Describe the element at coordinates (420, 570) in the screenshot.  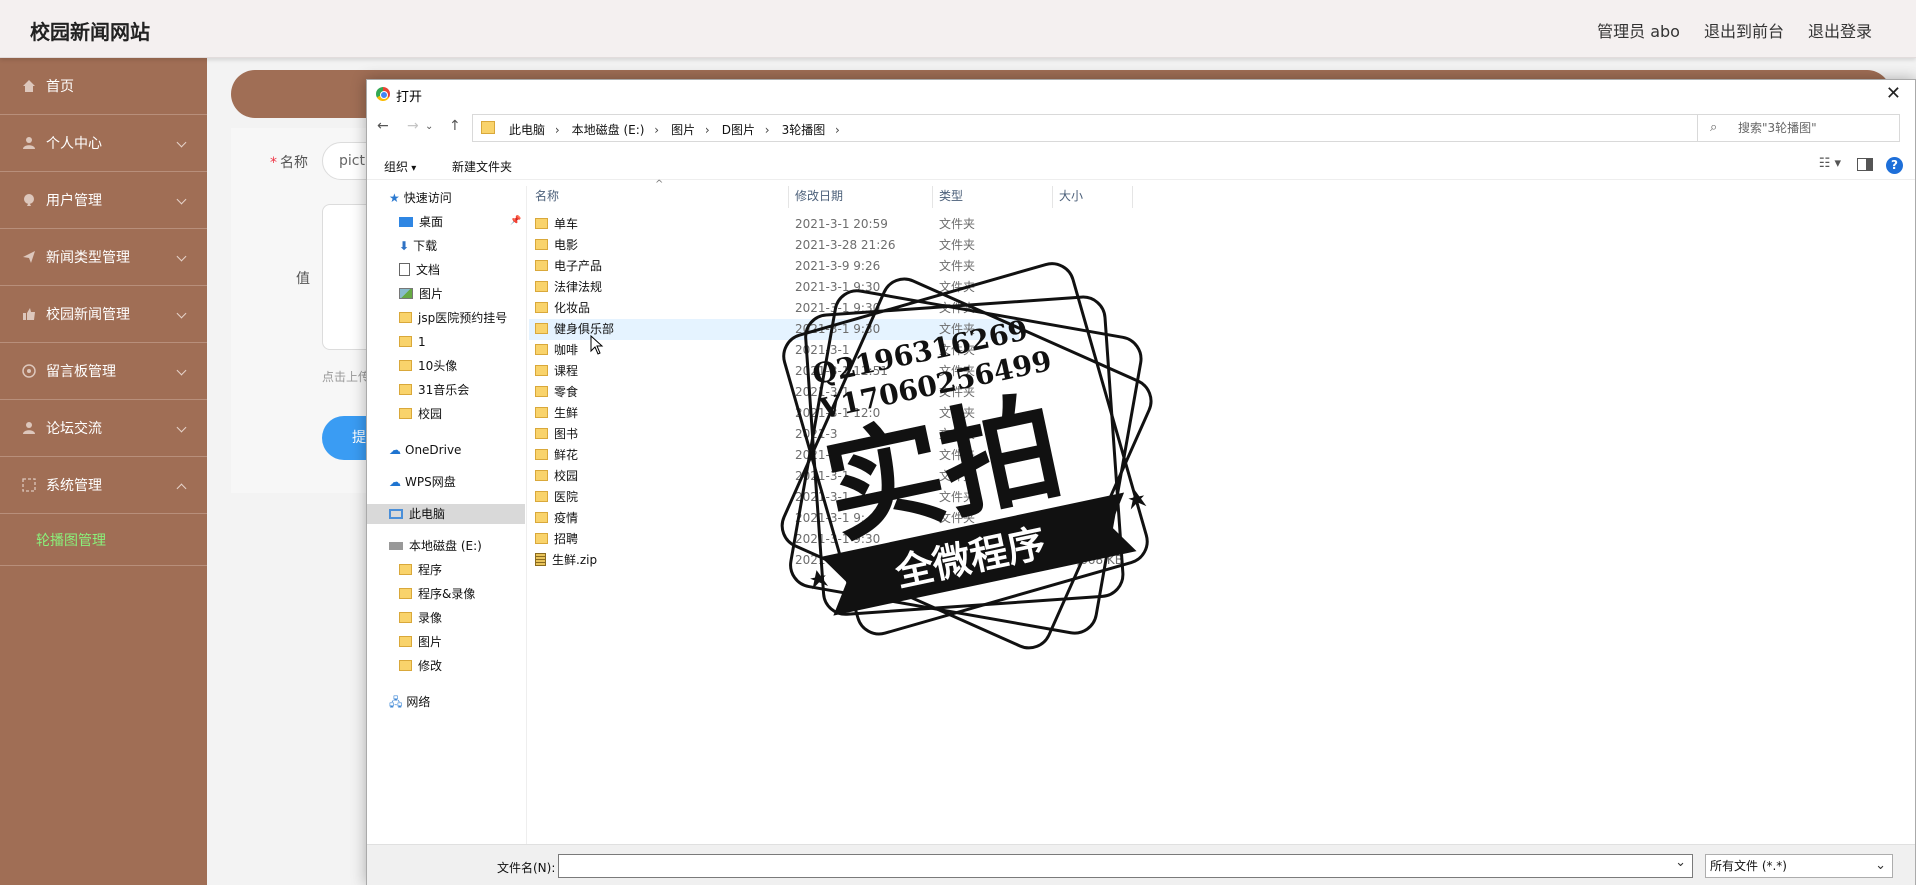
I see `tree-item-folder: 程序` at that location.